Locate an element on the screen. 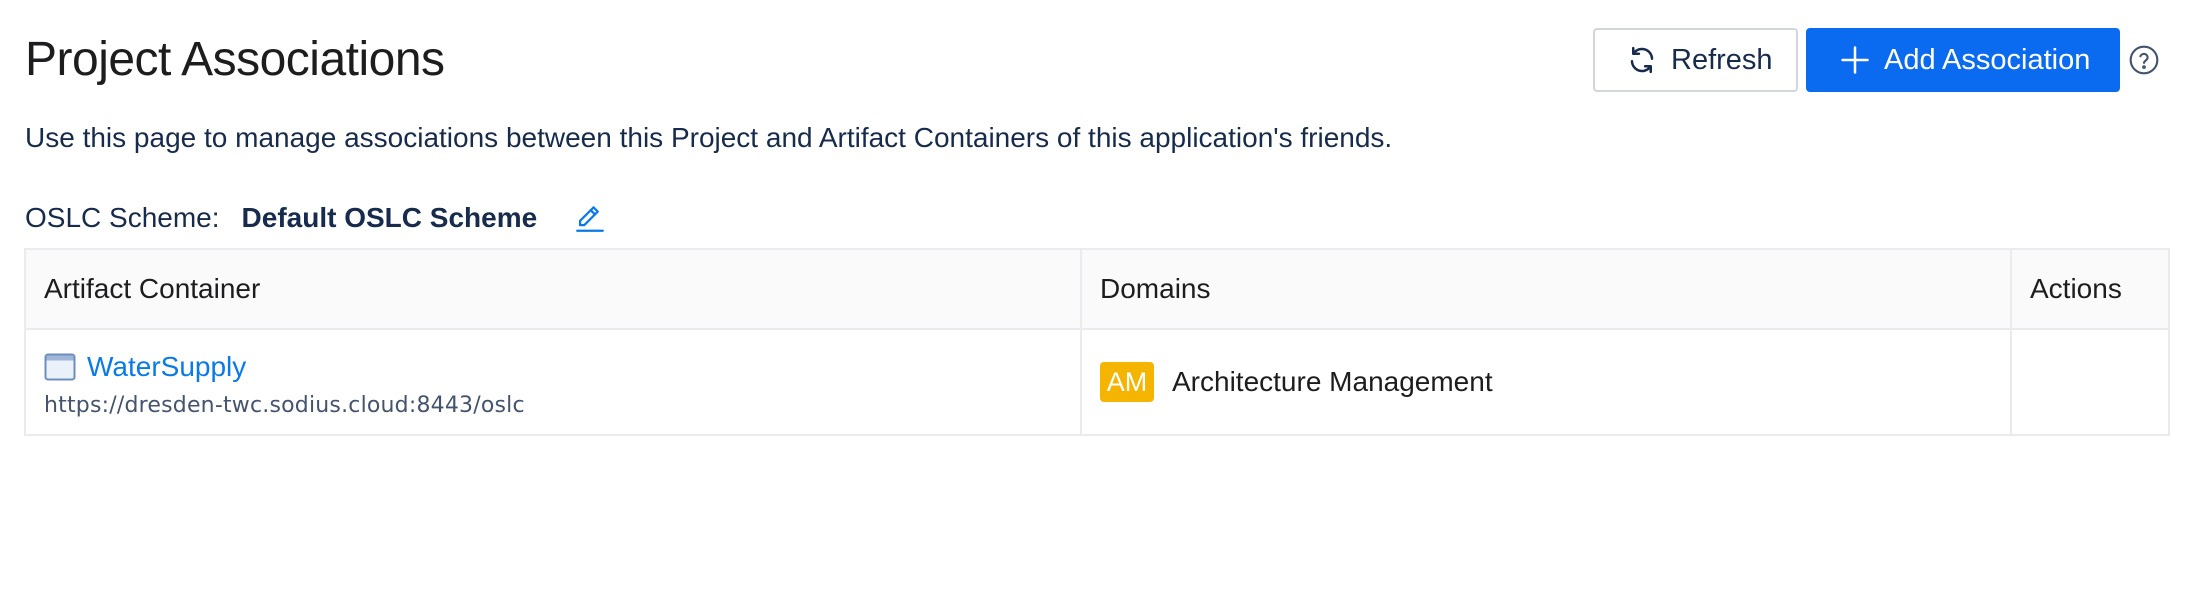  refresh-icon is located at coordinates (1642, 60).